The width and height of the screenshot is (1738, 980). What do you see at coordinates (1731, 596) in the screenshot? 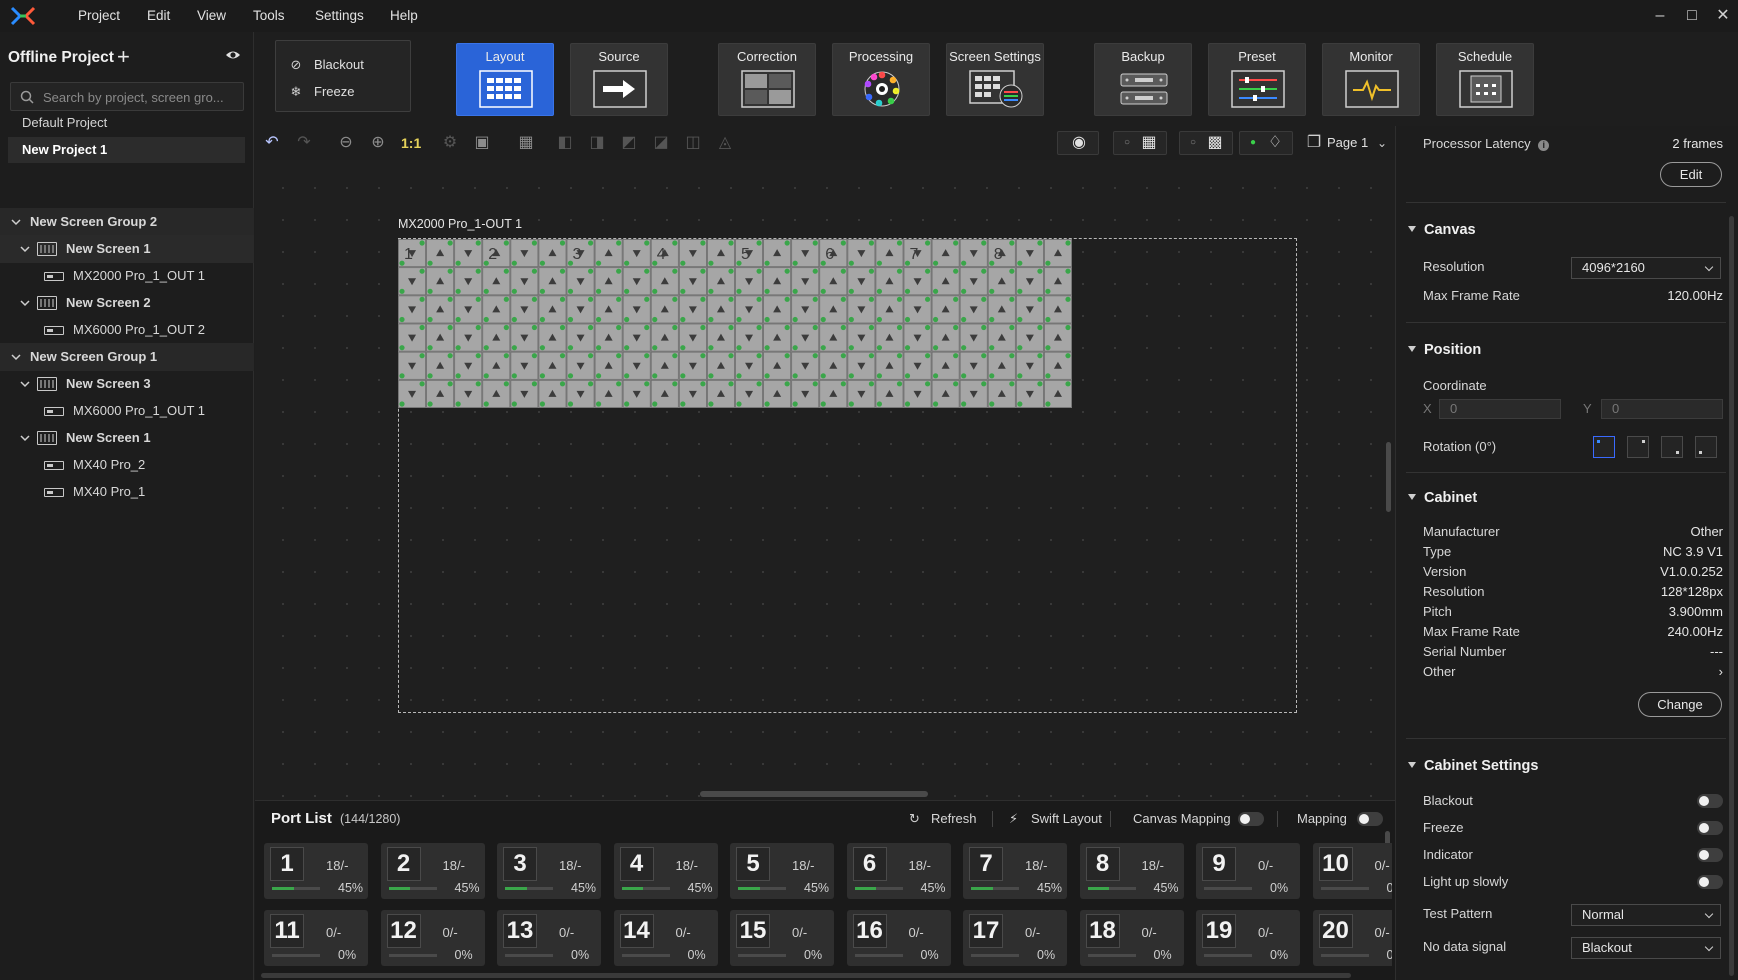
I see `properties-scrollbar` at bounding box center [1731, 596].